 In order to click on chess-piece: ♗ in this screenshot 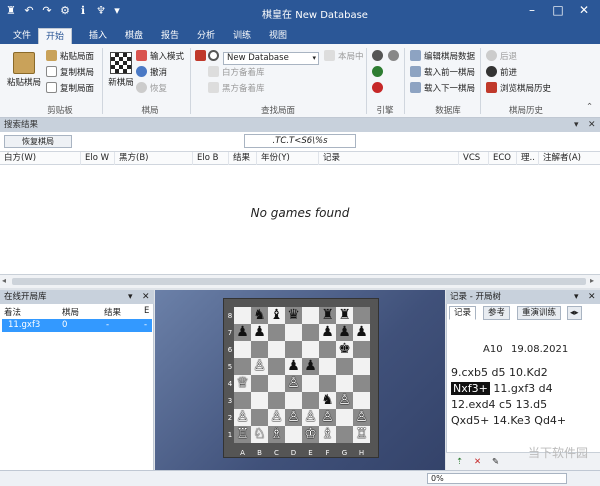, I will do `click(327, 434)`.